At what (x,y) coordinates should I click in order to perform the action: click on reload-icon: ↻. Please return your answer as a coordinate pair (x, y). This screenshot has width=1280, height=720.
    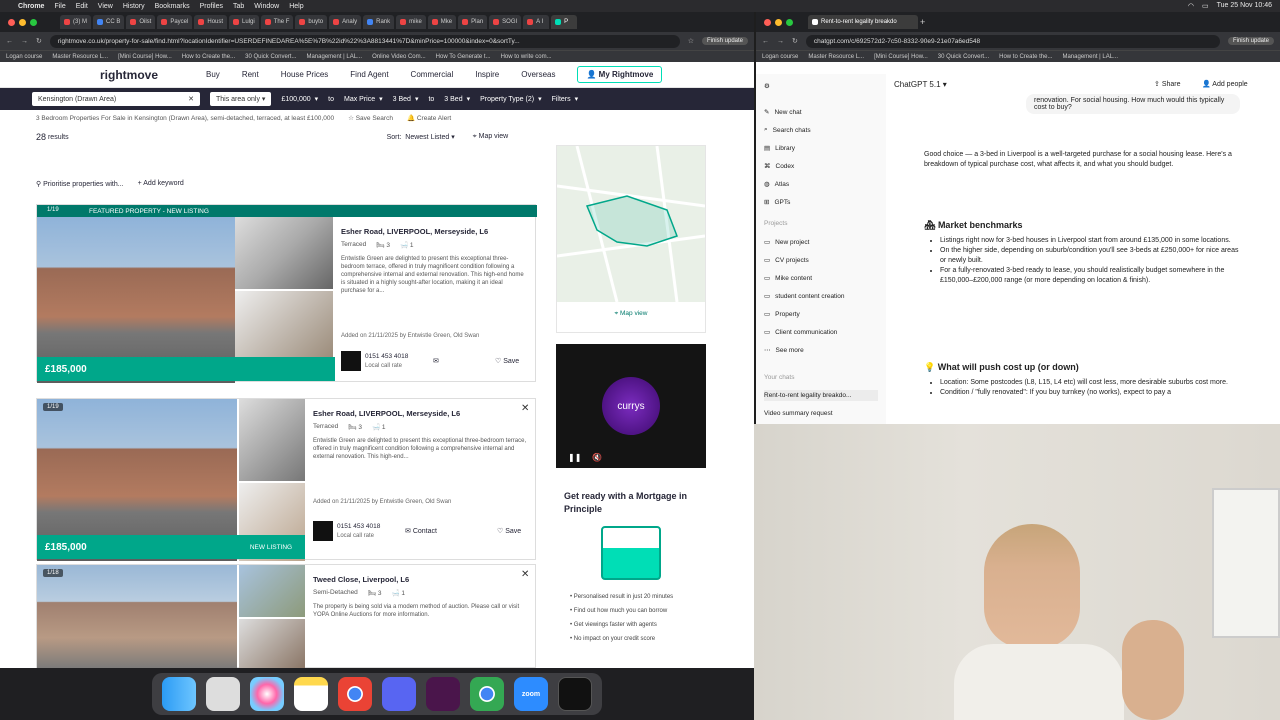
    Looking at the image, I should click on (39, 41).